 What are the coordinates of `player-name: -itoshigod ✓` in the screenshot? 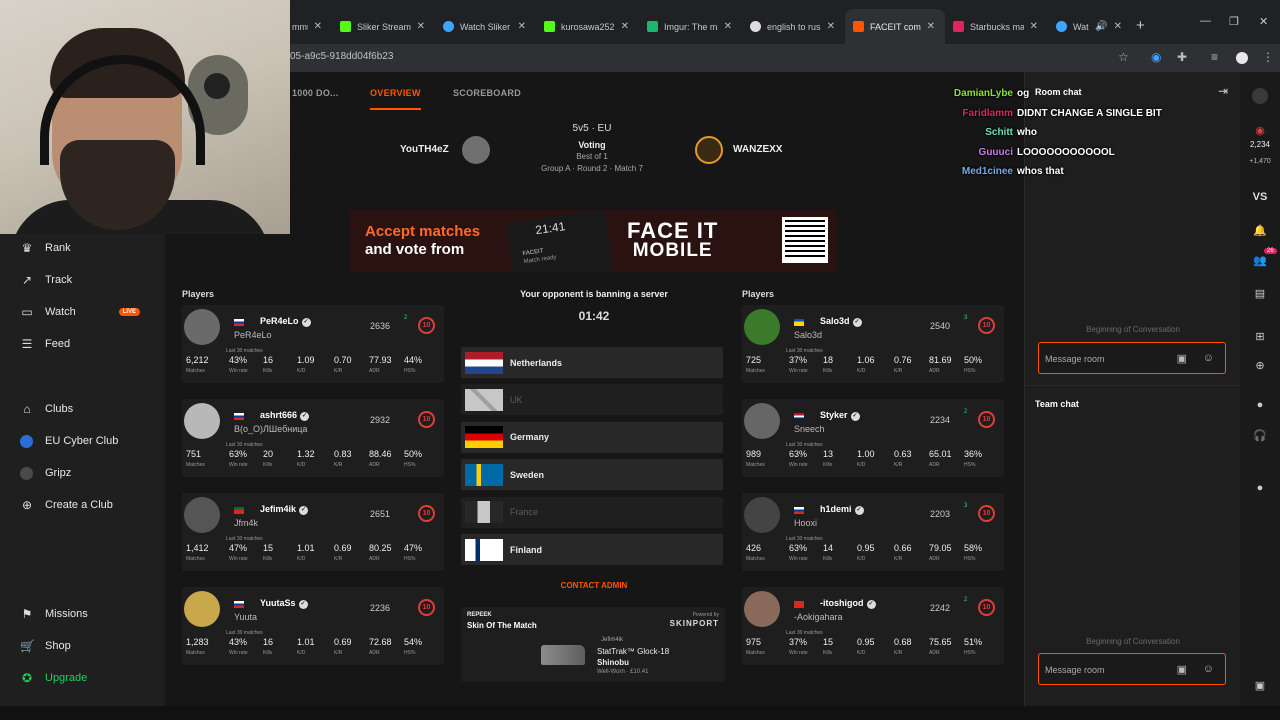 It's located at (848, 603).